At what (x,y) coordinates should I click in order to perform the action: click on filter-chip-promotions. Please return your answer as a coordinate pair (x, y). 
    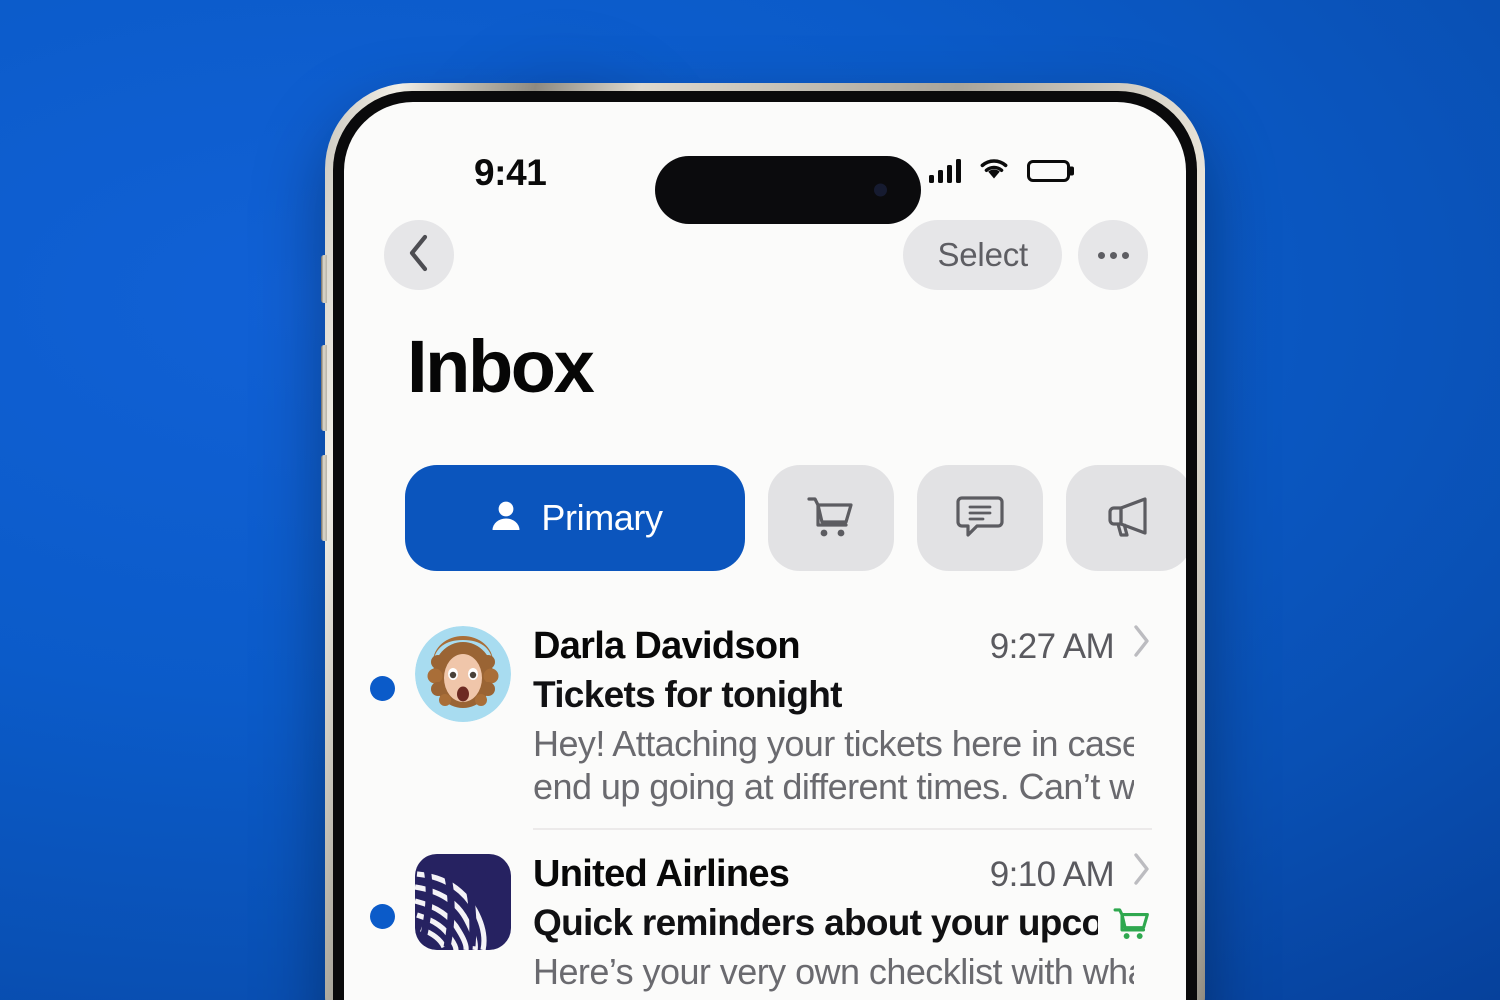
    Looking at the image, I should click on (1126, 518).